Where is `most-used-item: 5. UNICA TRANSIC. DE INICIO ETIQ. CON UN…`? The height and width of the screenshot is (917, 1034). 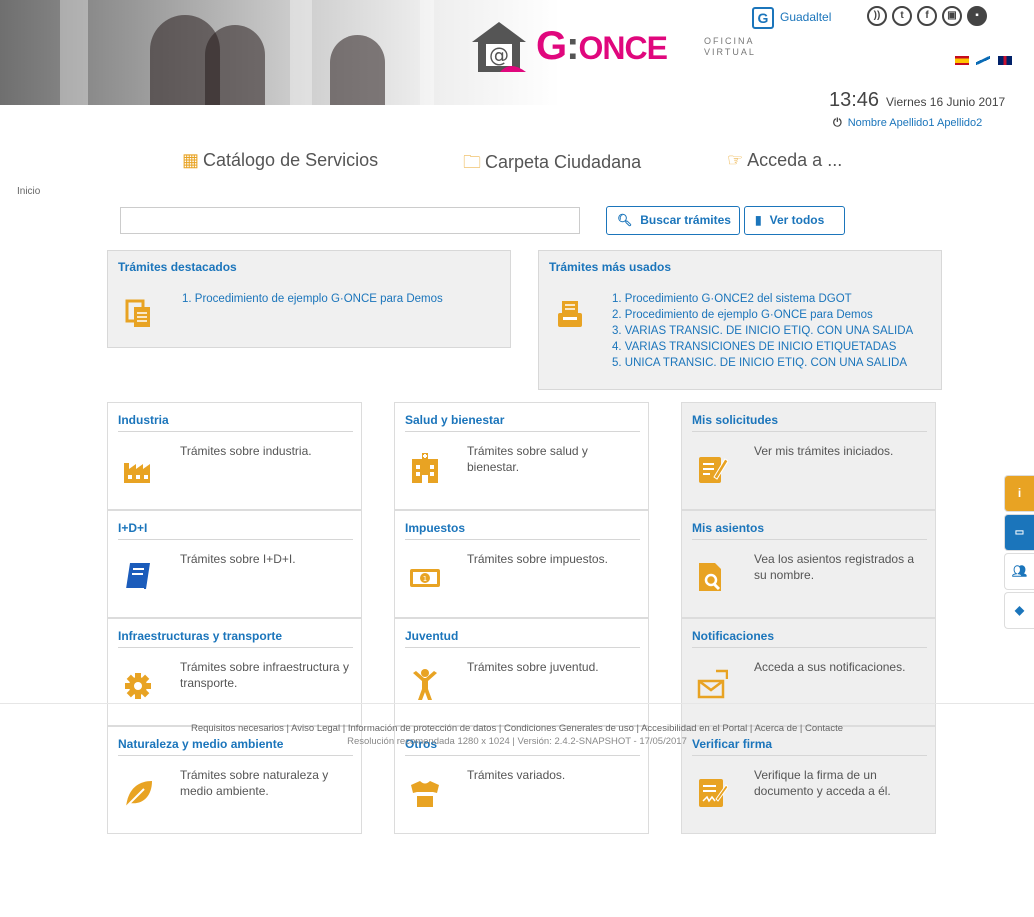 most-used-item: 5. UNICA TRANSIC. DE INICIO ETIQ. CON UN… is located at coordinates (762, 363).